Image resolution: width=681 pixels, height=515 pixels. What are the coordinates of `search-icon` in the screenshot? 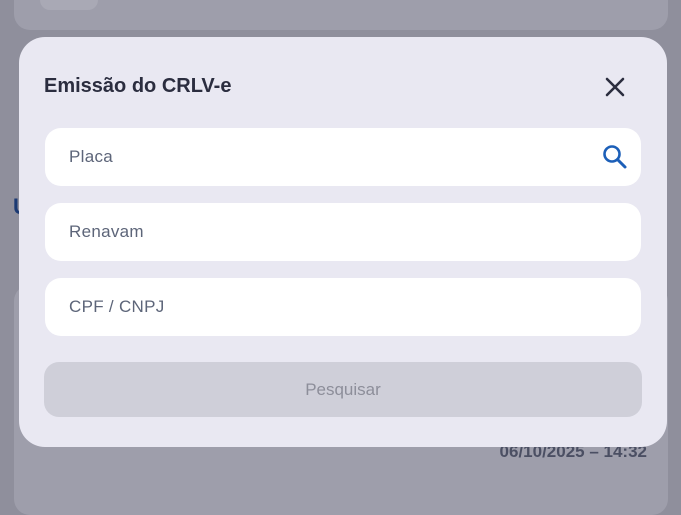 It's located at (615, 157).